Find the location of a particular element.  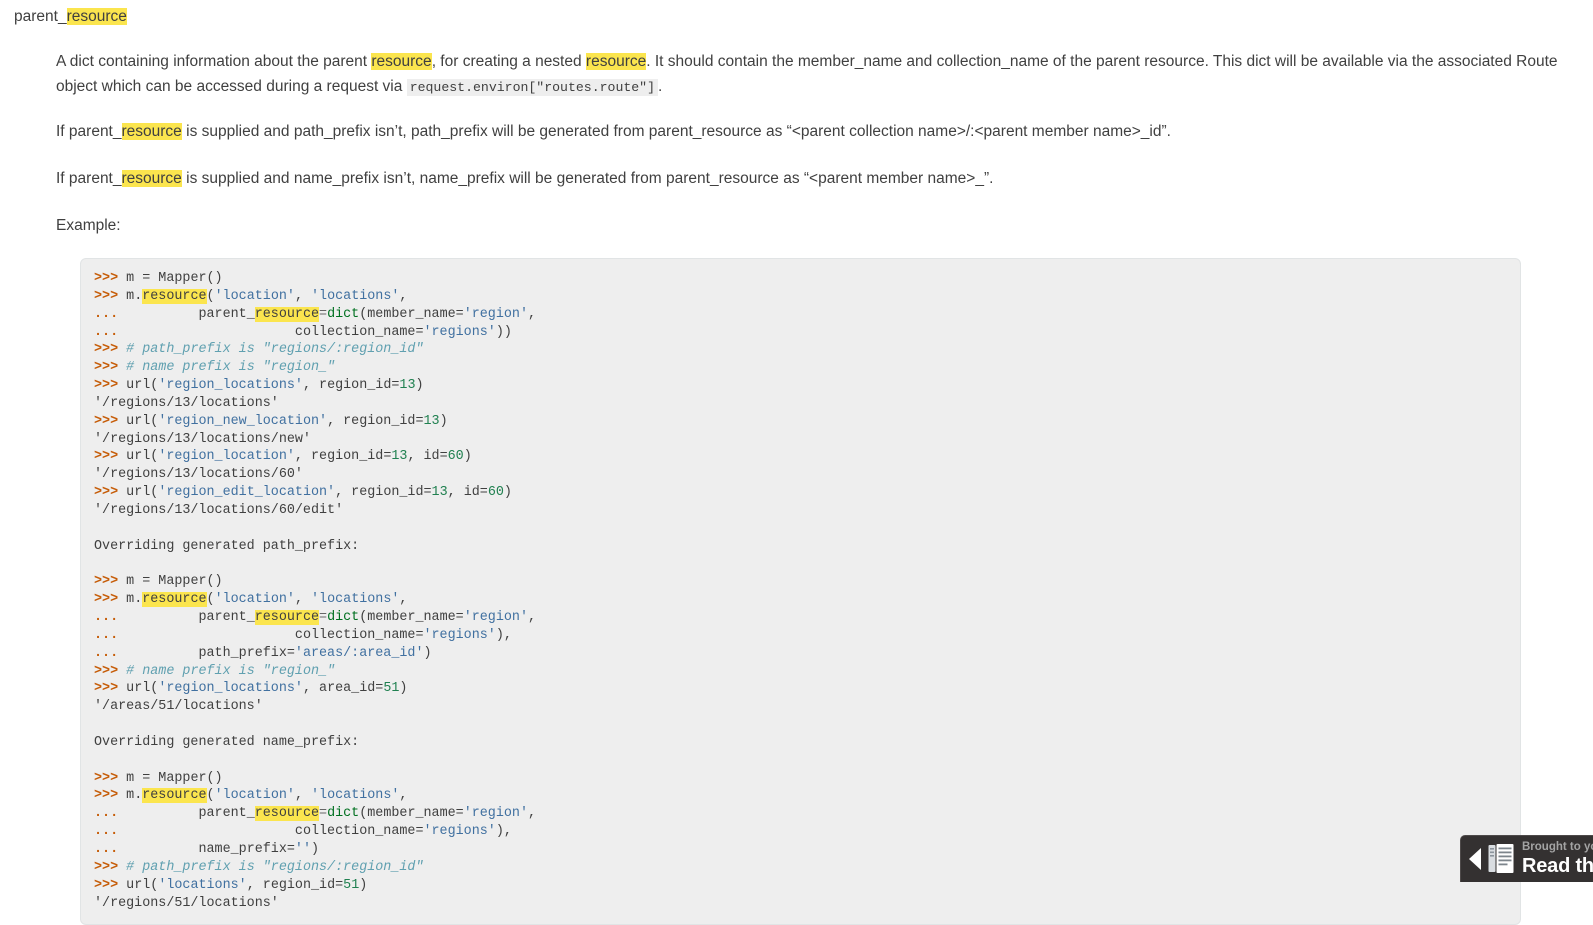

chevron-left-icon is located at coordinates (1475, 859).